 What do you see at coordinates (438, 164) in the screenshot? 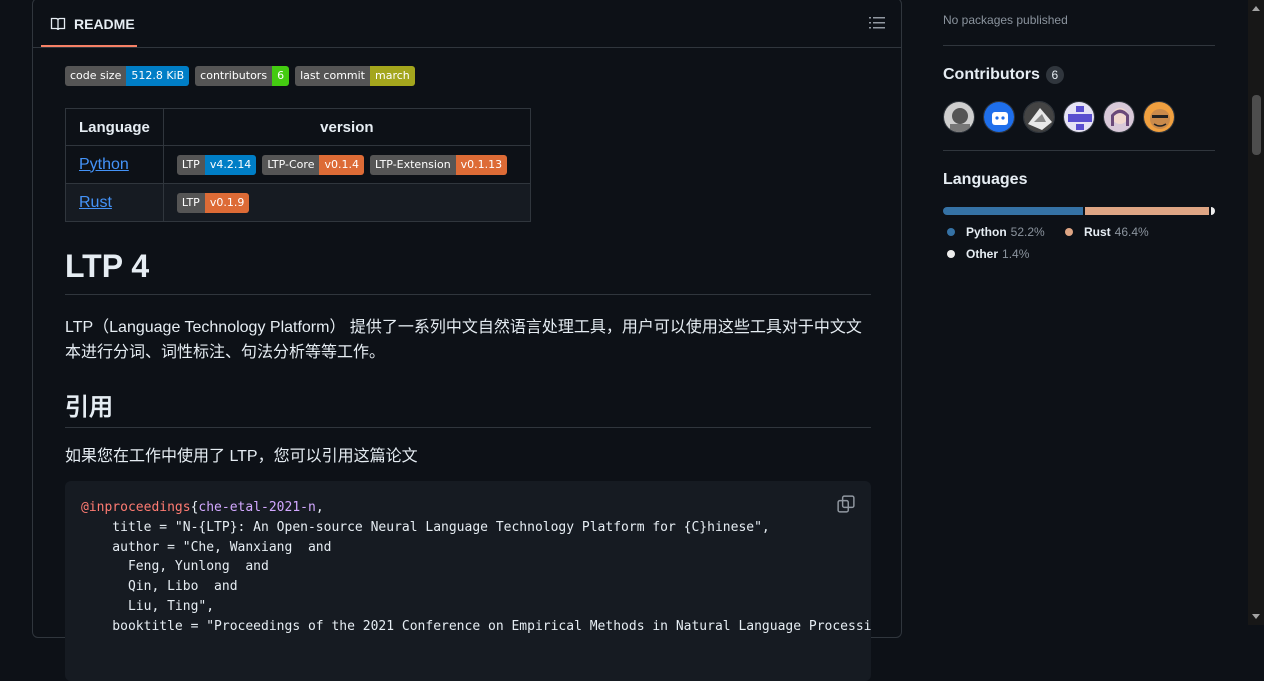
I see `ltp-extension-badge: LTP-Extension v0.1.13` at bounding box center [438, 164].